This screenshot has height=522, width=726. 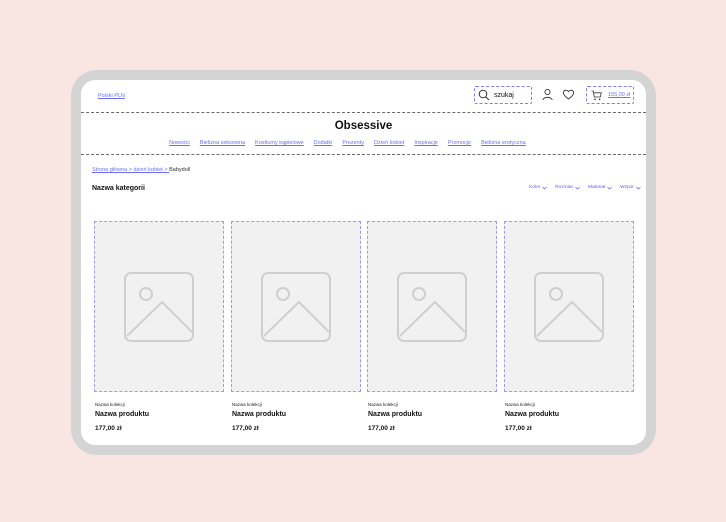 I want to click on nav-item: Dodatki, so click(x=323, y=143).